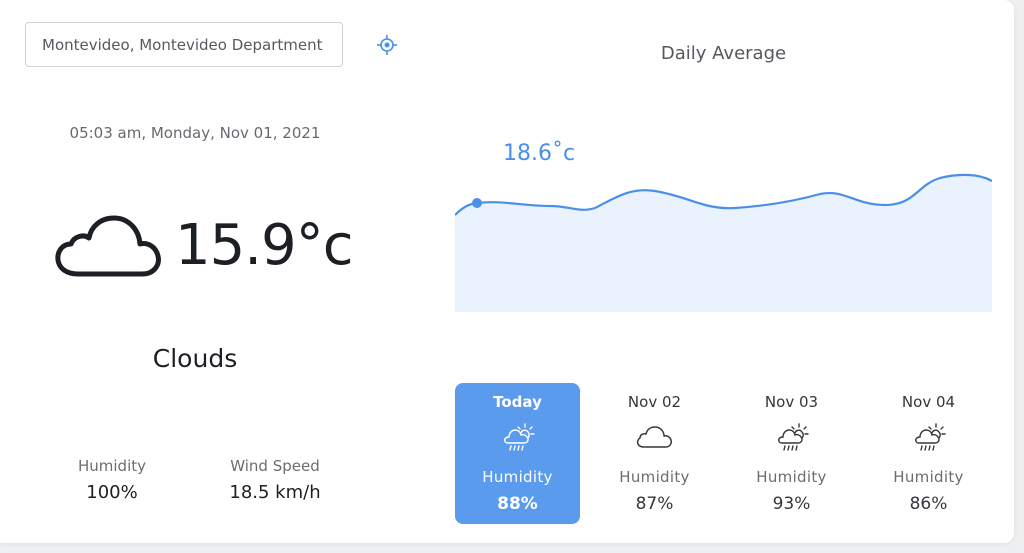 This screenshot has width=1024, height=553. Describe the element at coordinates (654, 402) in the screenshot. I see `forecast-day-name: Nov 02` at that location.